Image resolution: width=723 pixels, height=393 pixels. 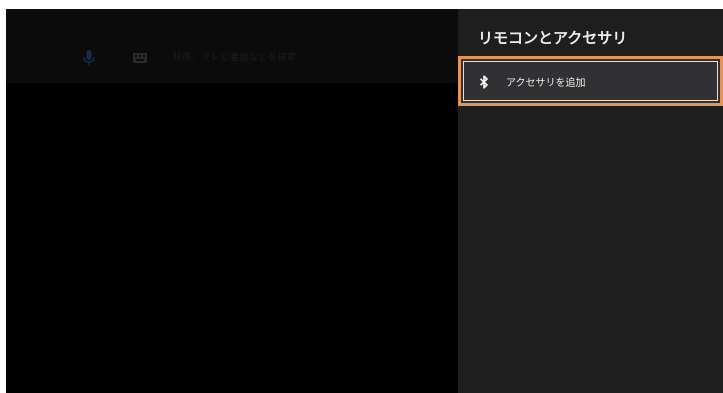 What do you see at coordinates (140, 58) in the screenshot?
I see `keyboard-icon` at bounding box center [140, 58].